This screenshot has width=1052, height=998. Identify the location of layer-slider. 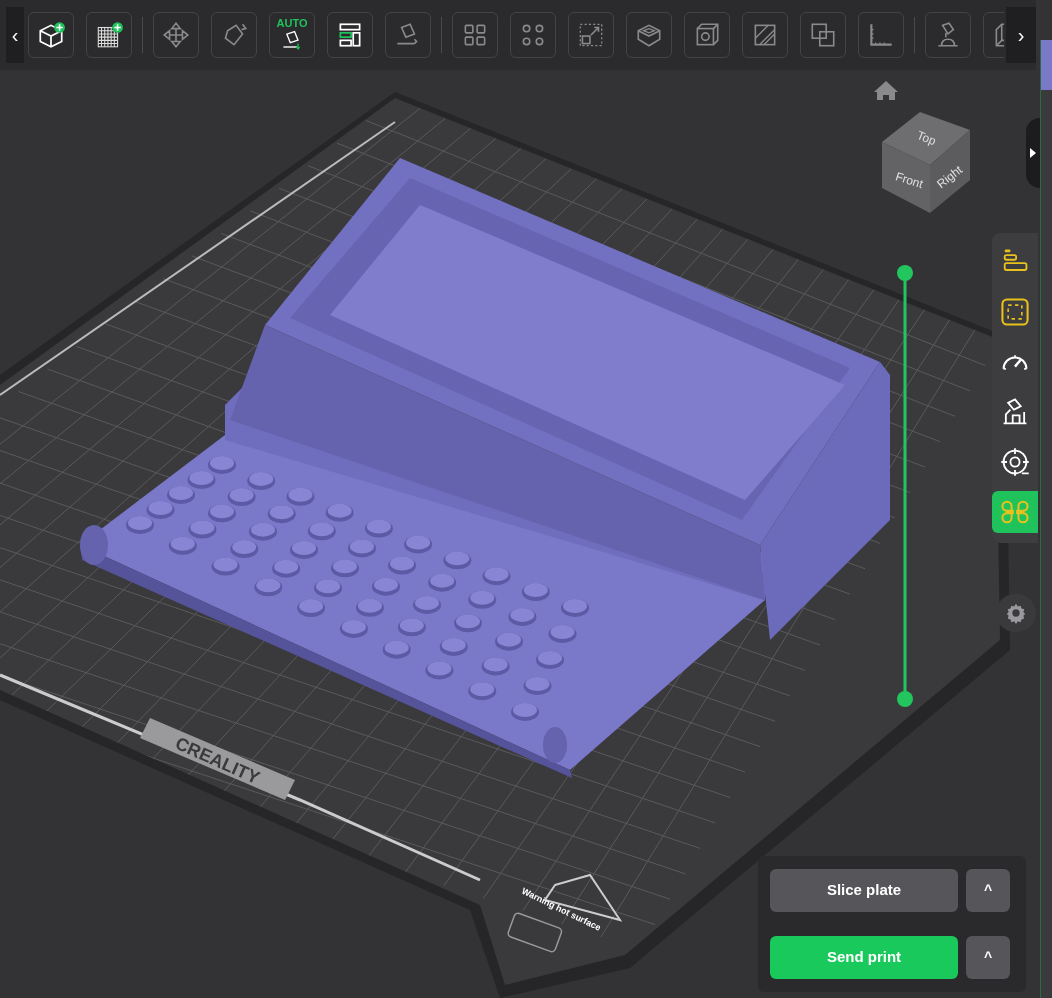
(905, 486).